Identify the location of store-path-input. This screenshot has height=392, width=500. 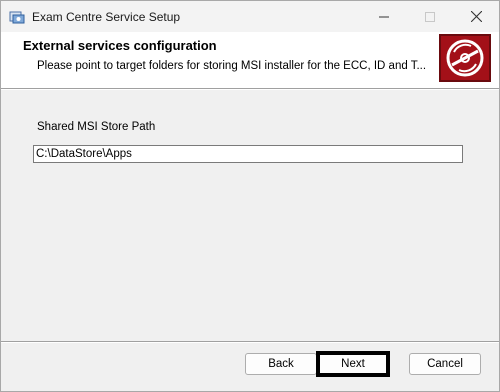
(248, 154).